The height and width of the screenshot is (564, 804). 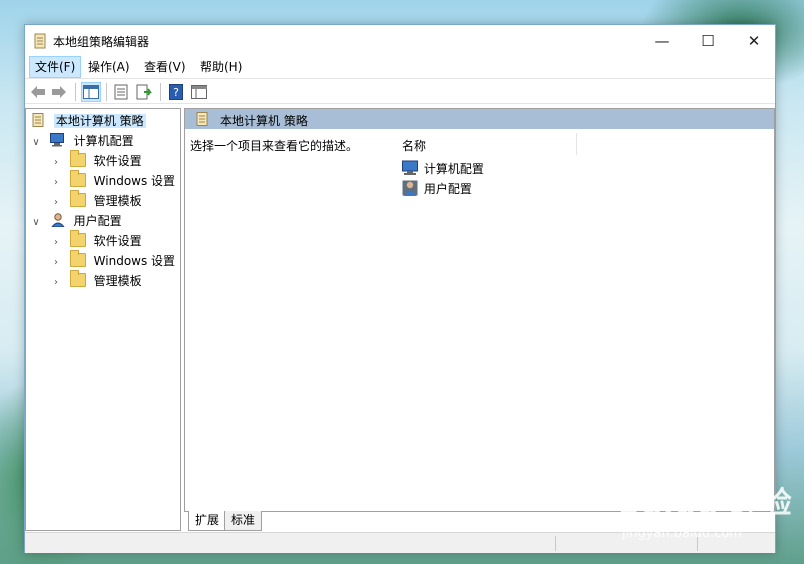 I want to click on close-icon: ✕, so click(x=754, y=40).